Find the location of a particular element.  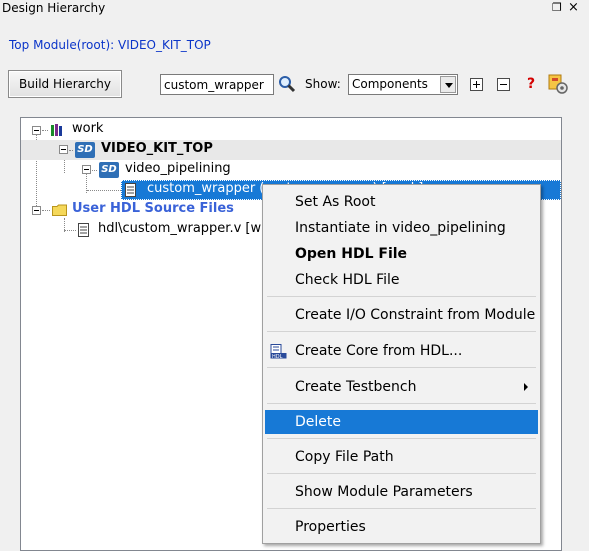

panel-title: Design Hierarchy is located at coordinates (54, 8).